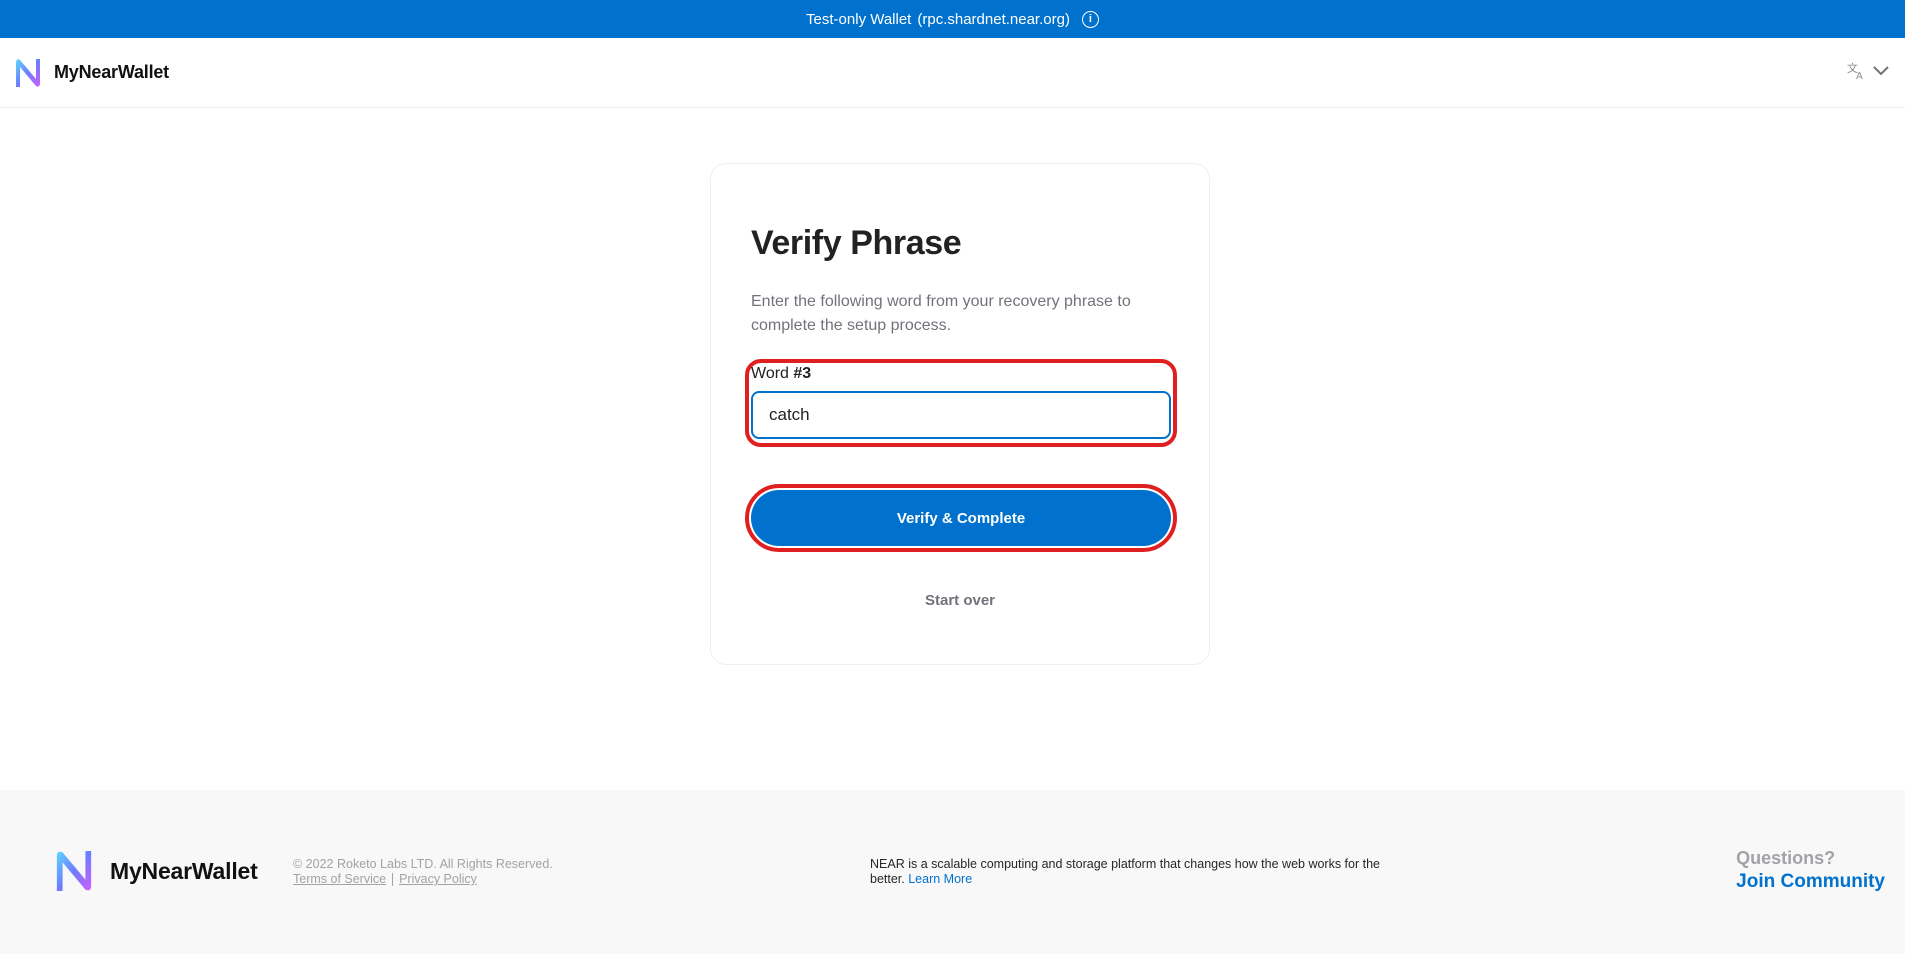  What do you see at coordinates (1859, 75) in the screenshot?
I see `svg-text: A` at bounding box center [1859, 75].